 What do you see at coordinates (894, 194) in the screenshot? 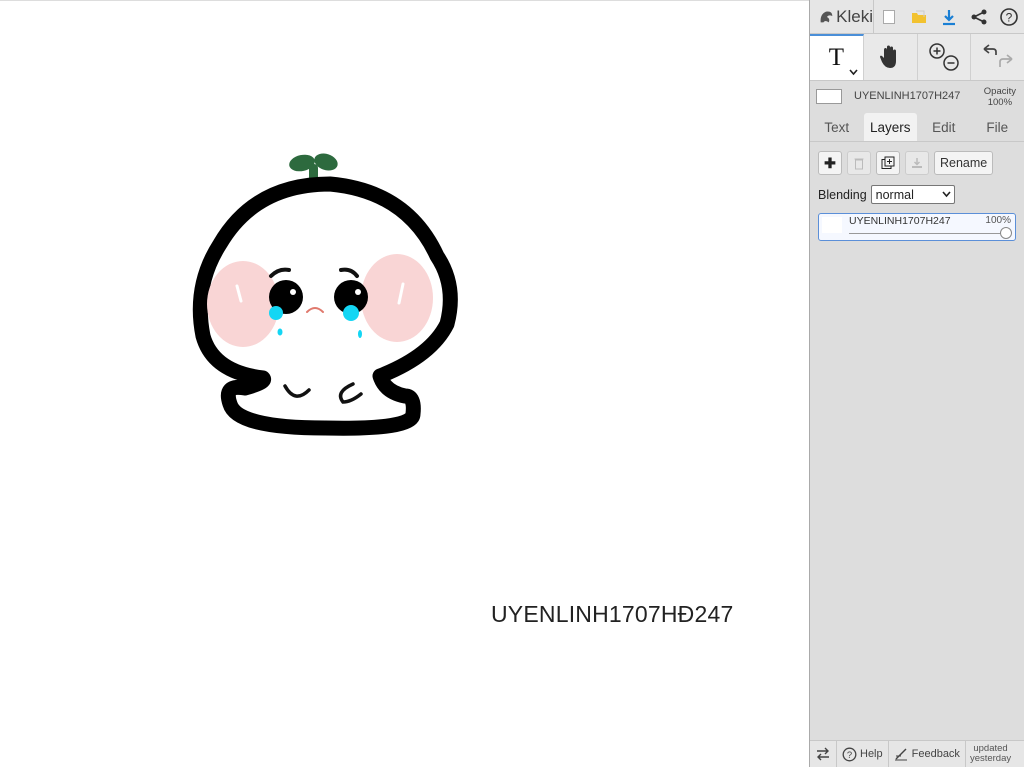
I see `blending-value: normal` at bounding box center [894, 194].